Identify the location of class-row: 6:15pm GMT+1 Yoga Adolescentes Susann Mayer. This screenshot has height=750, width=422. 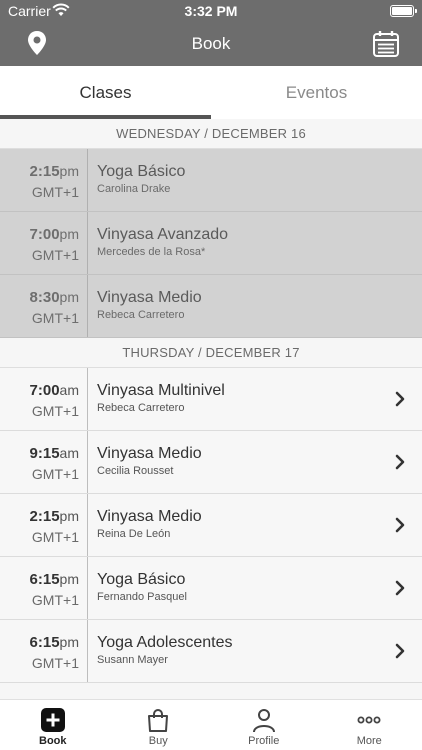
(211, 651).